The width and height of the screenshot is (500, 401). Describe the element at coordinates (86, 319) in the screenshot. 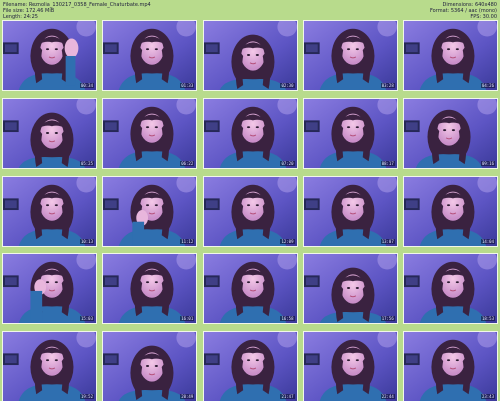

I see `thumbnail-timestamp: 15:03` at that location.